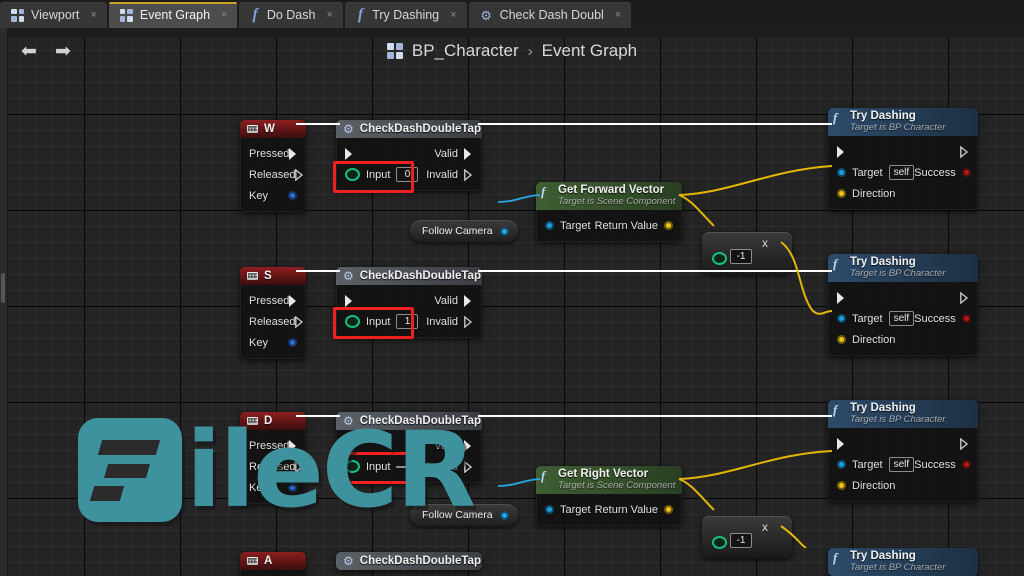 This screenshot has height=576, width=1024. I want to click on pin-right-group: Success, so click(942, 465).